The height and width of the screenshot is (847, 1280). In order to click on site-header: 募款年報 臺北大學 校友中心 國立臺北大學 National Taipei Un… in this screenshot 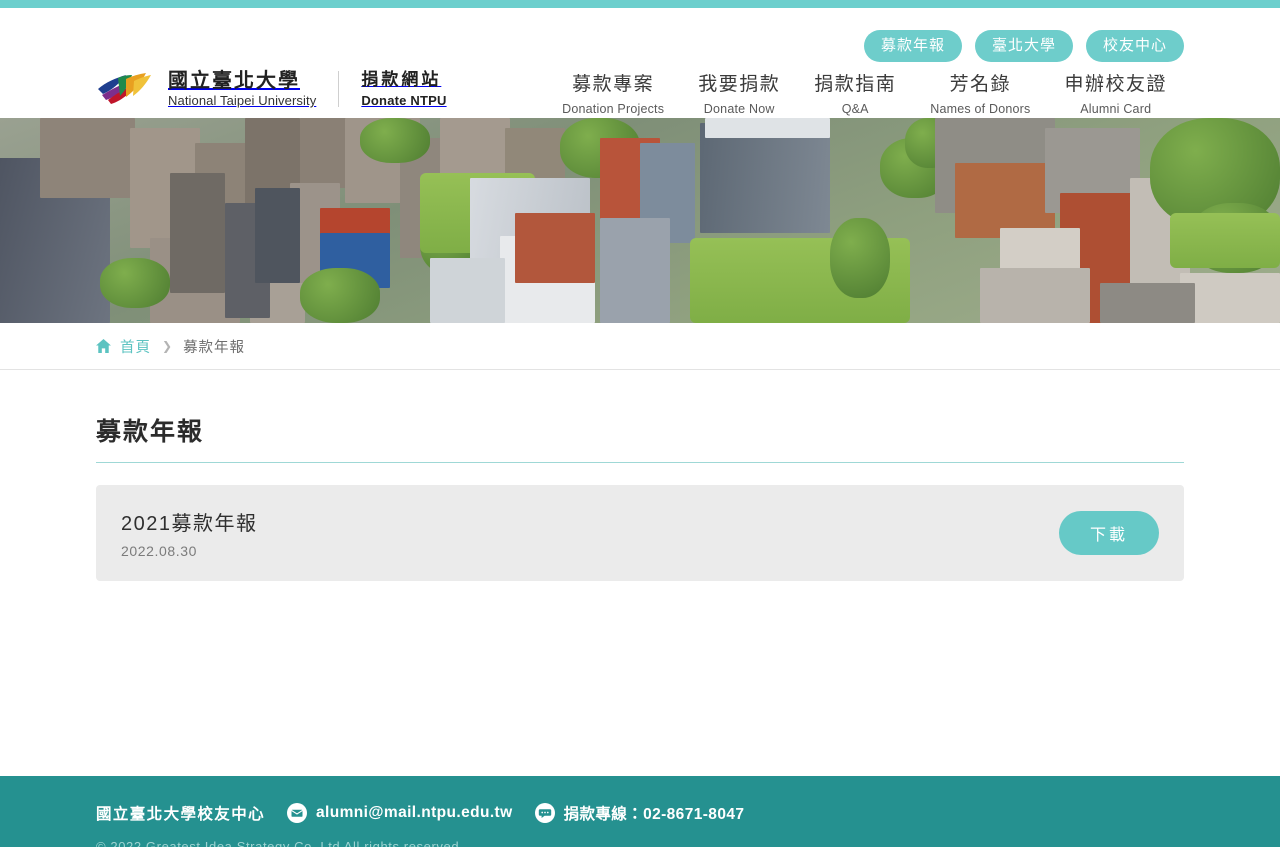, I will do `click(640, 63)`.